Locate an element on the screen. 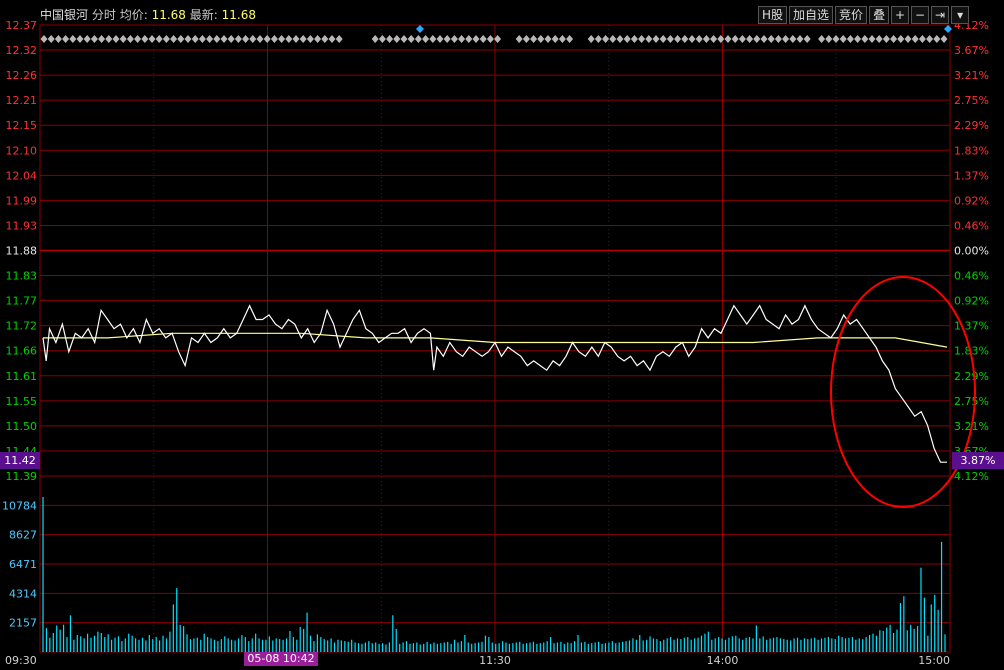 The image size is (1004, 670). volume-tick-label: 2157 is located at coordinates (23, 623).